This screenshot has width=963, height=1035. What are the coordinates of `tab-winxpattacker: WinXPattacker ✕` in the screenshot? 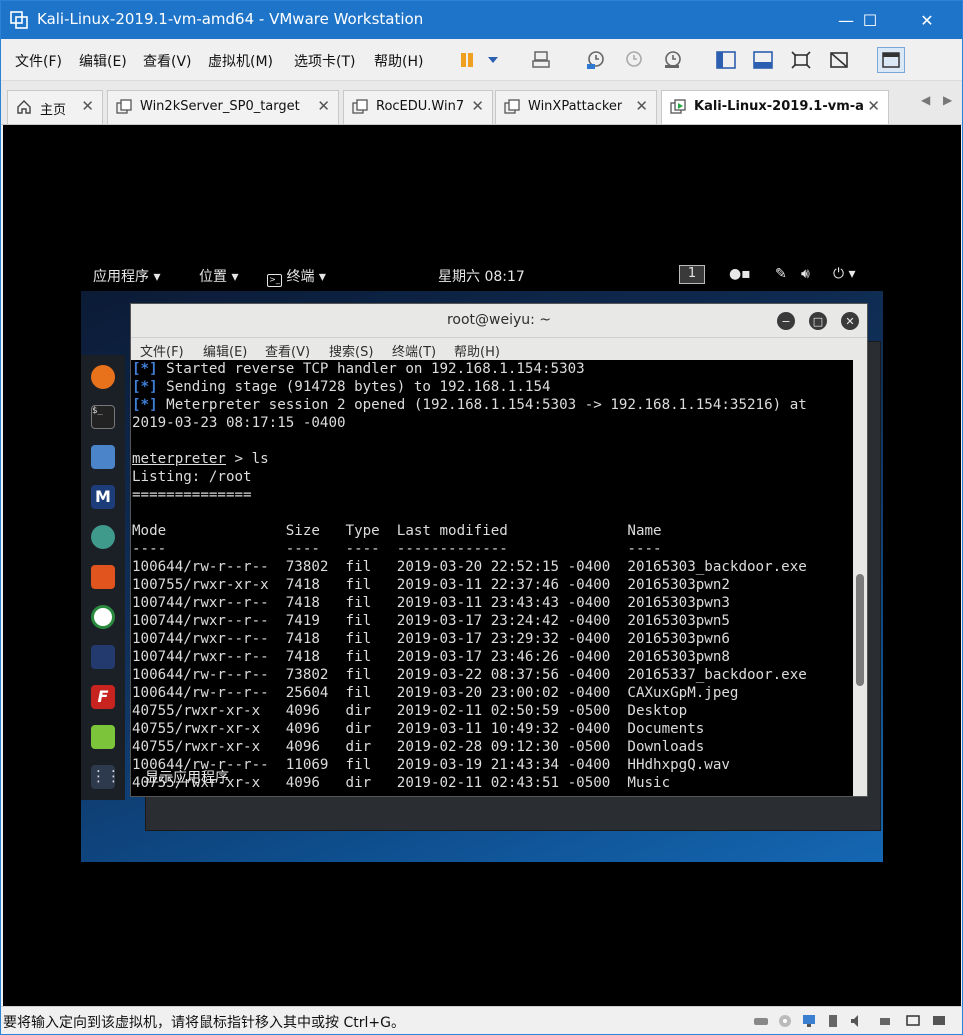 It's located at (576, 107).